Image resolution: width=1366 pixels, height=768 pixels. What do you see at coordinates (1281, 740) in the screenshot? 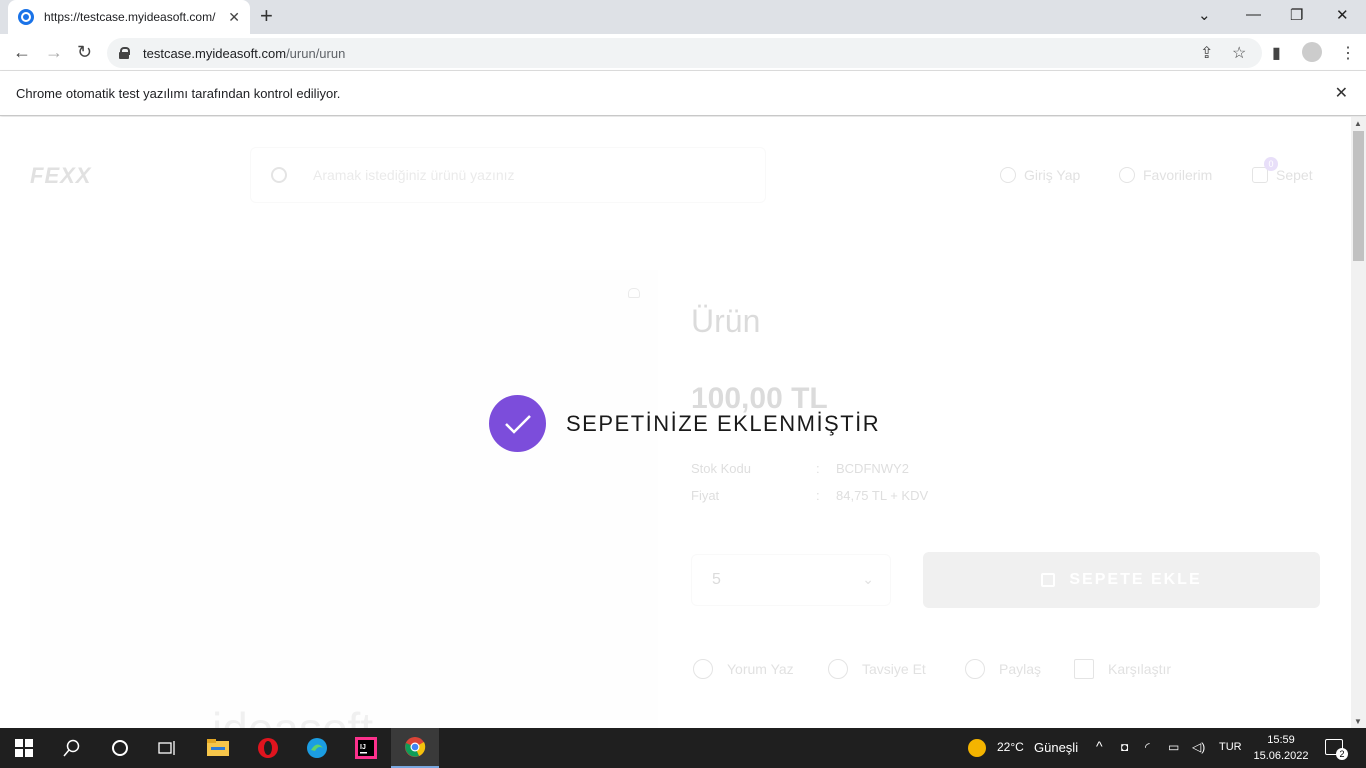
I see `clock-time: 15:59` at bounding box center [1281, 740].